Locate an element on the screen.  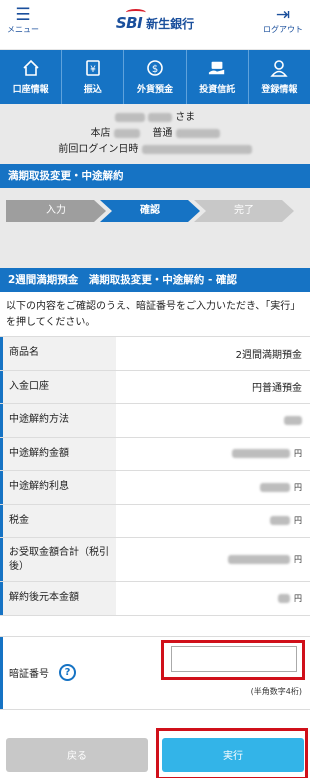
help-icon: ? is located at coordinates (67, 672).